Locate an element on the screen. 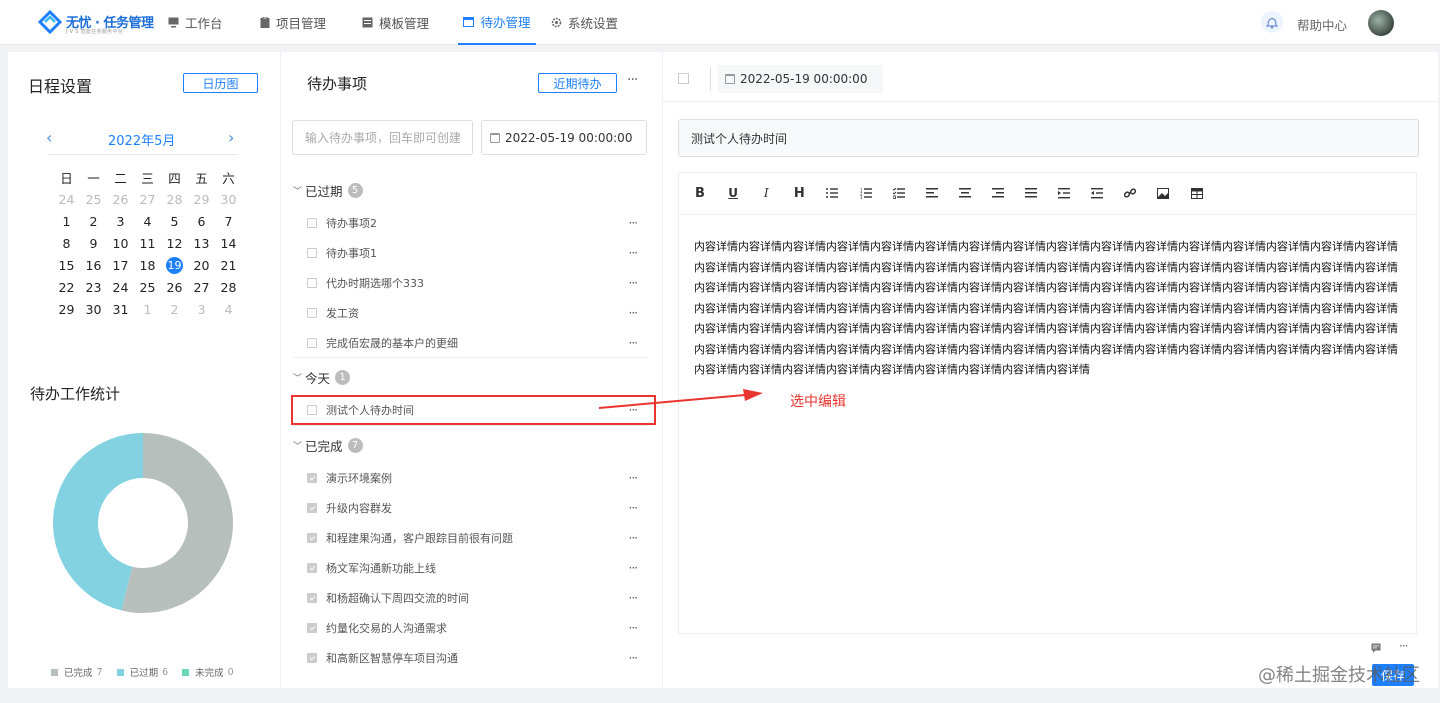  todo-item: 演示环境案例 ··· is located at coordinates (472, 478).